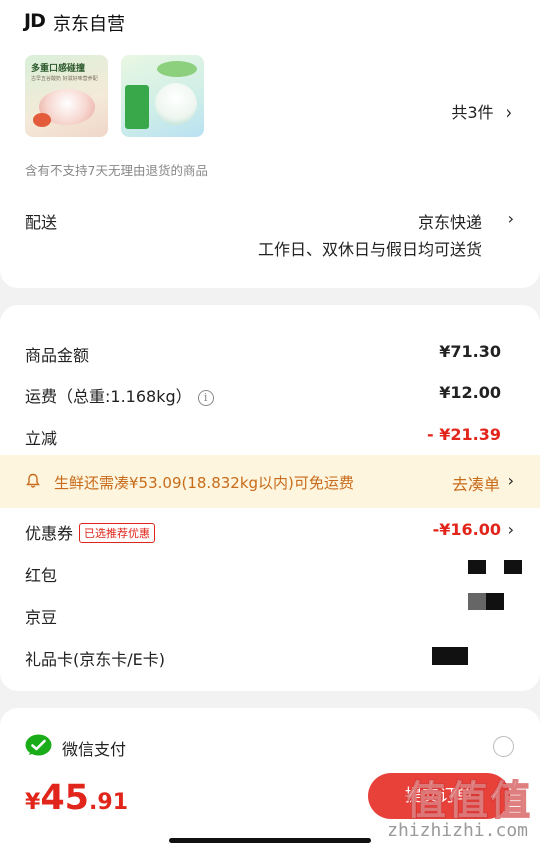 The height and width of the screenshot is (851, 540). I want to click on home-indicator, so click(270, 840).